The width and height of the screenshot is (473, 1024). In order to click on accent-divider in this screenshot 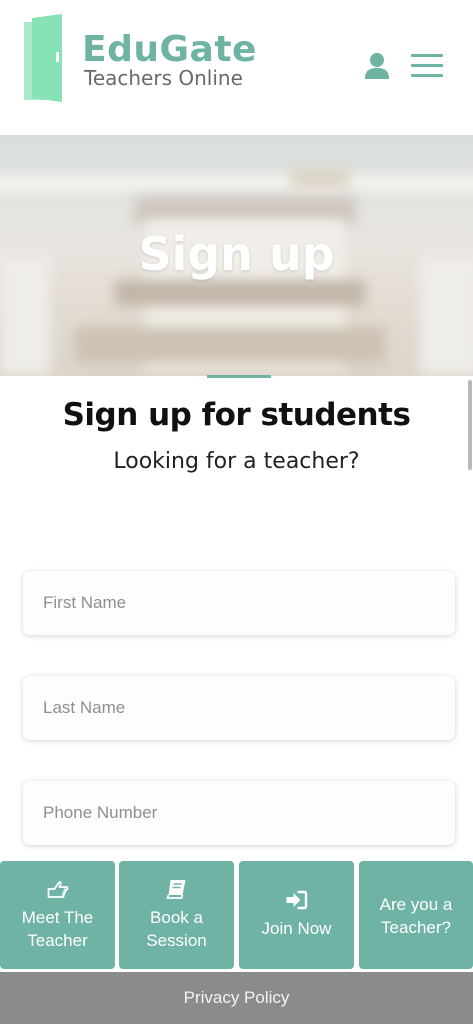, I will do `click(239, 376)`.